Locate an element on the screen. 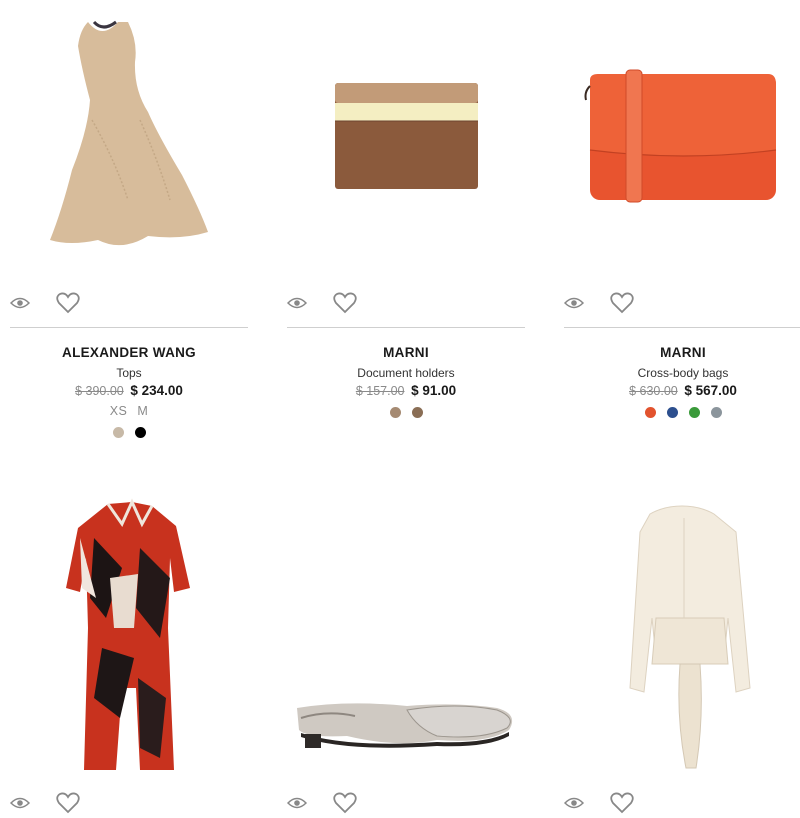 This screenshot has height=818, width=800. original-price: $ 630.00 is located at coordinates (653, 391).